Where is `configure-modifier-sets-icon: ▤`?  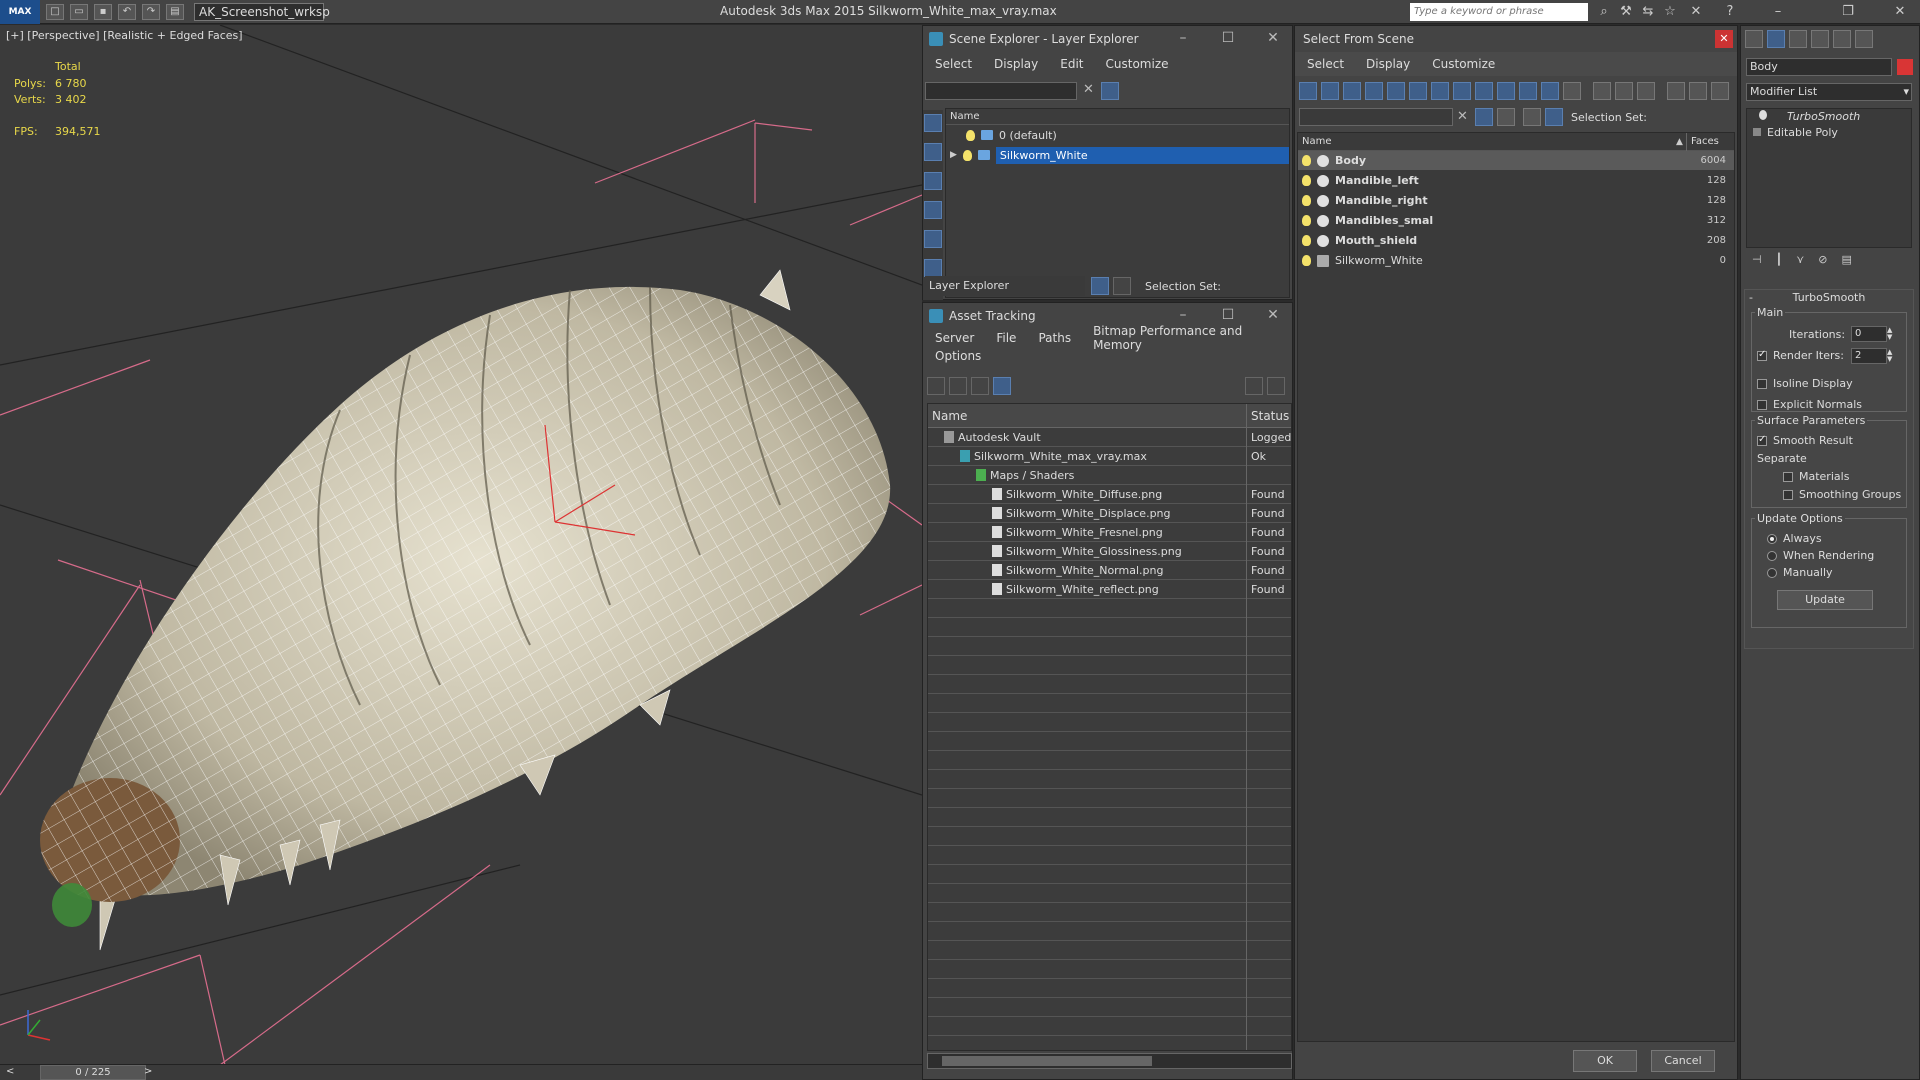 configure-modifier-sets-icon: ▤ is located at coordinates (1847, 259).